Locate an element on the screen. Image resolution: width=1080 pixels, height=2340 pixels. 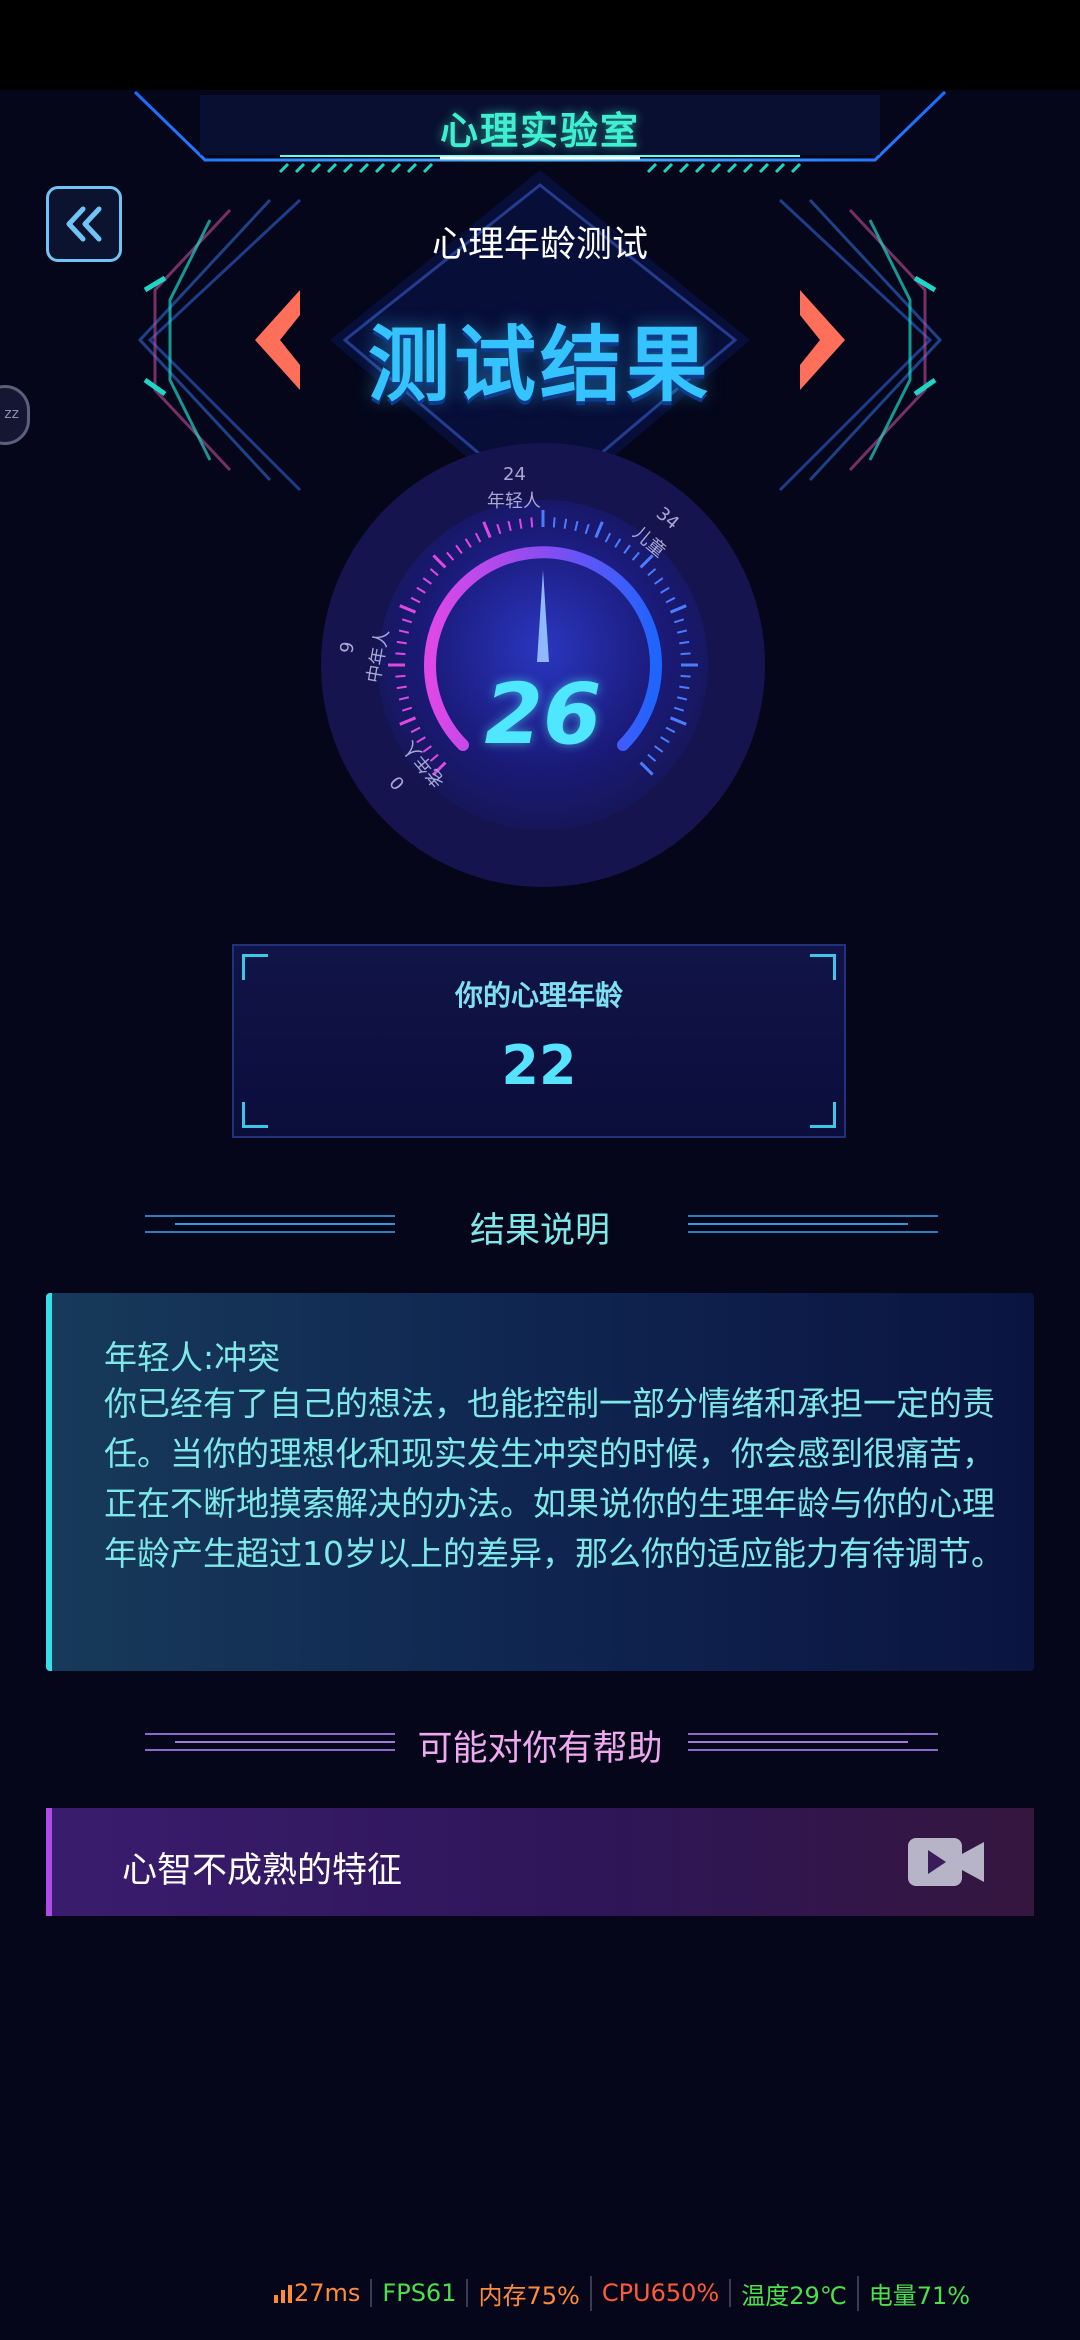
perf-temperature: 温度29℃ is located at coordinates (795, 2293).